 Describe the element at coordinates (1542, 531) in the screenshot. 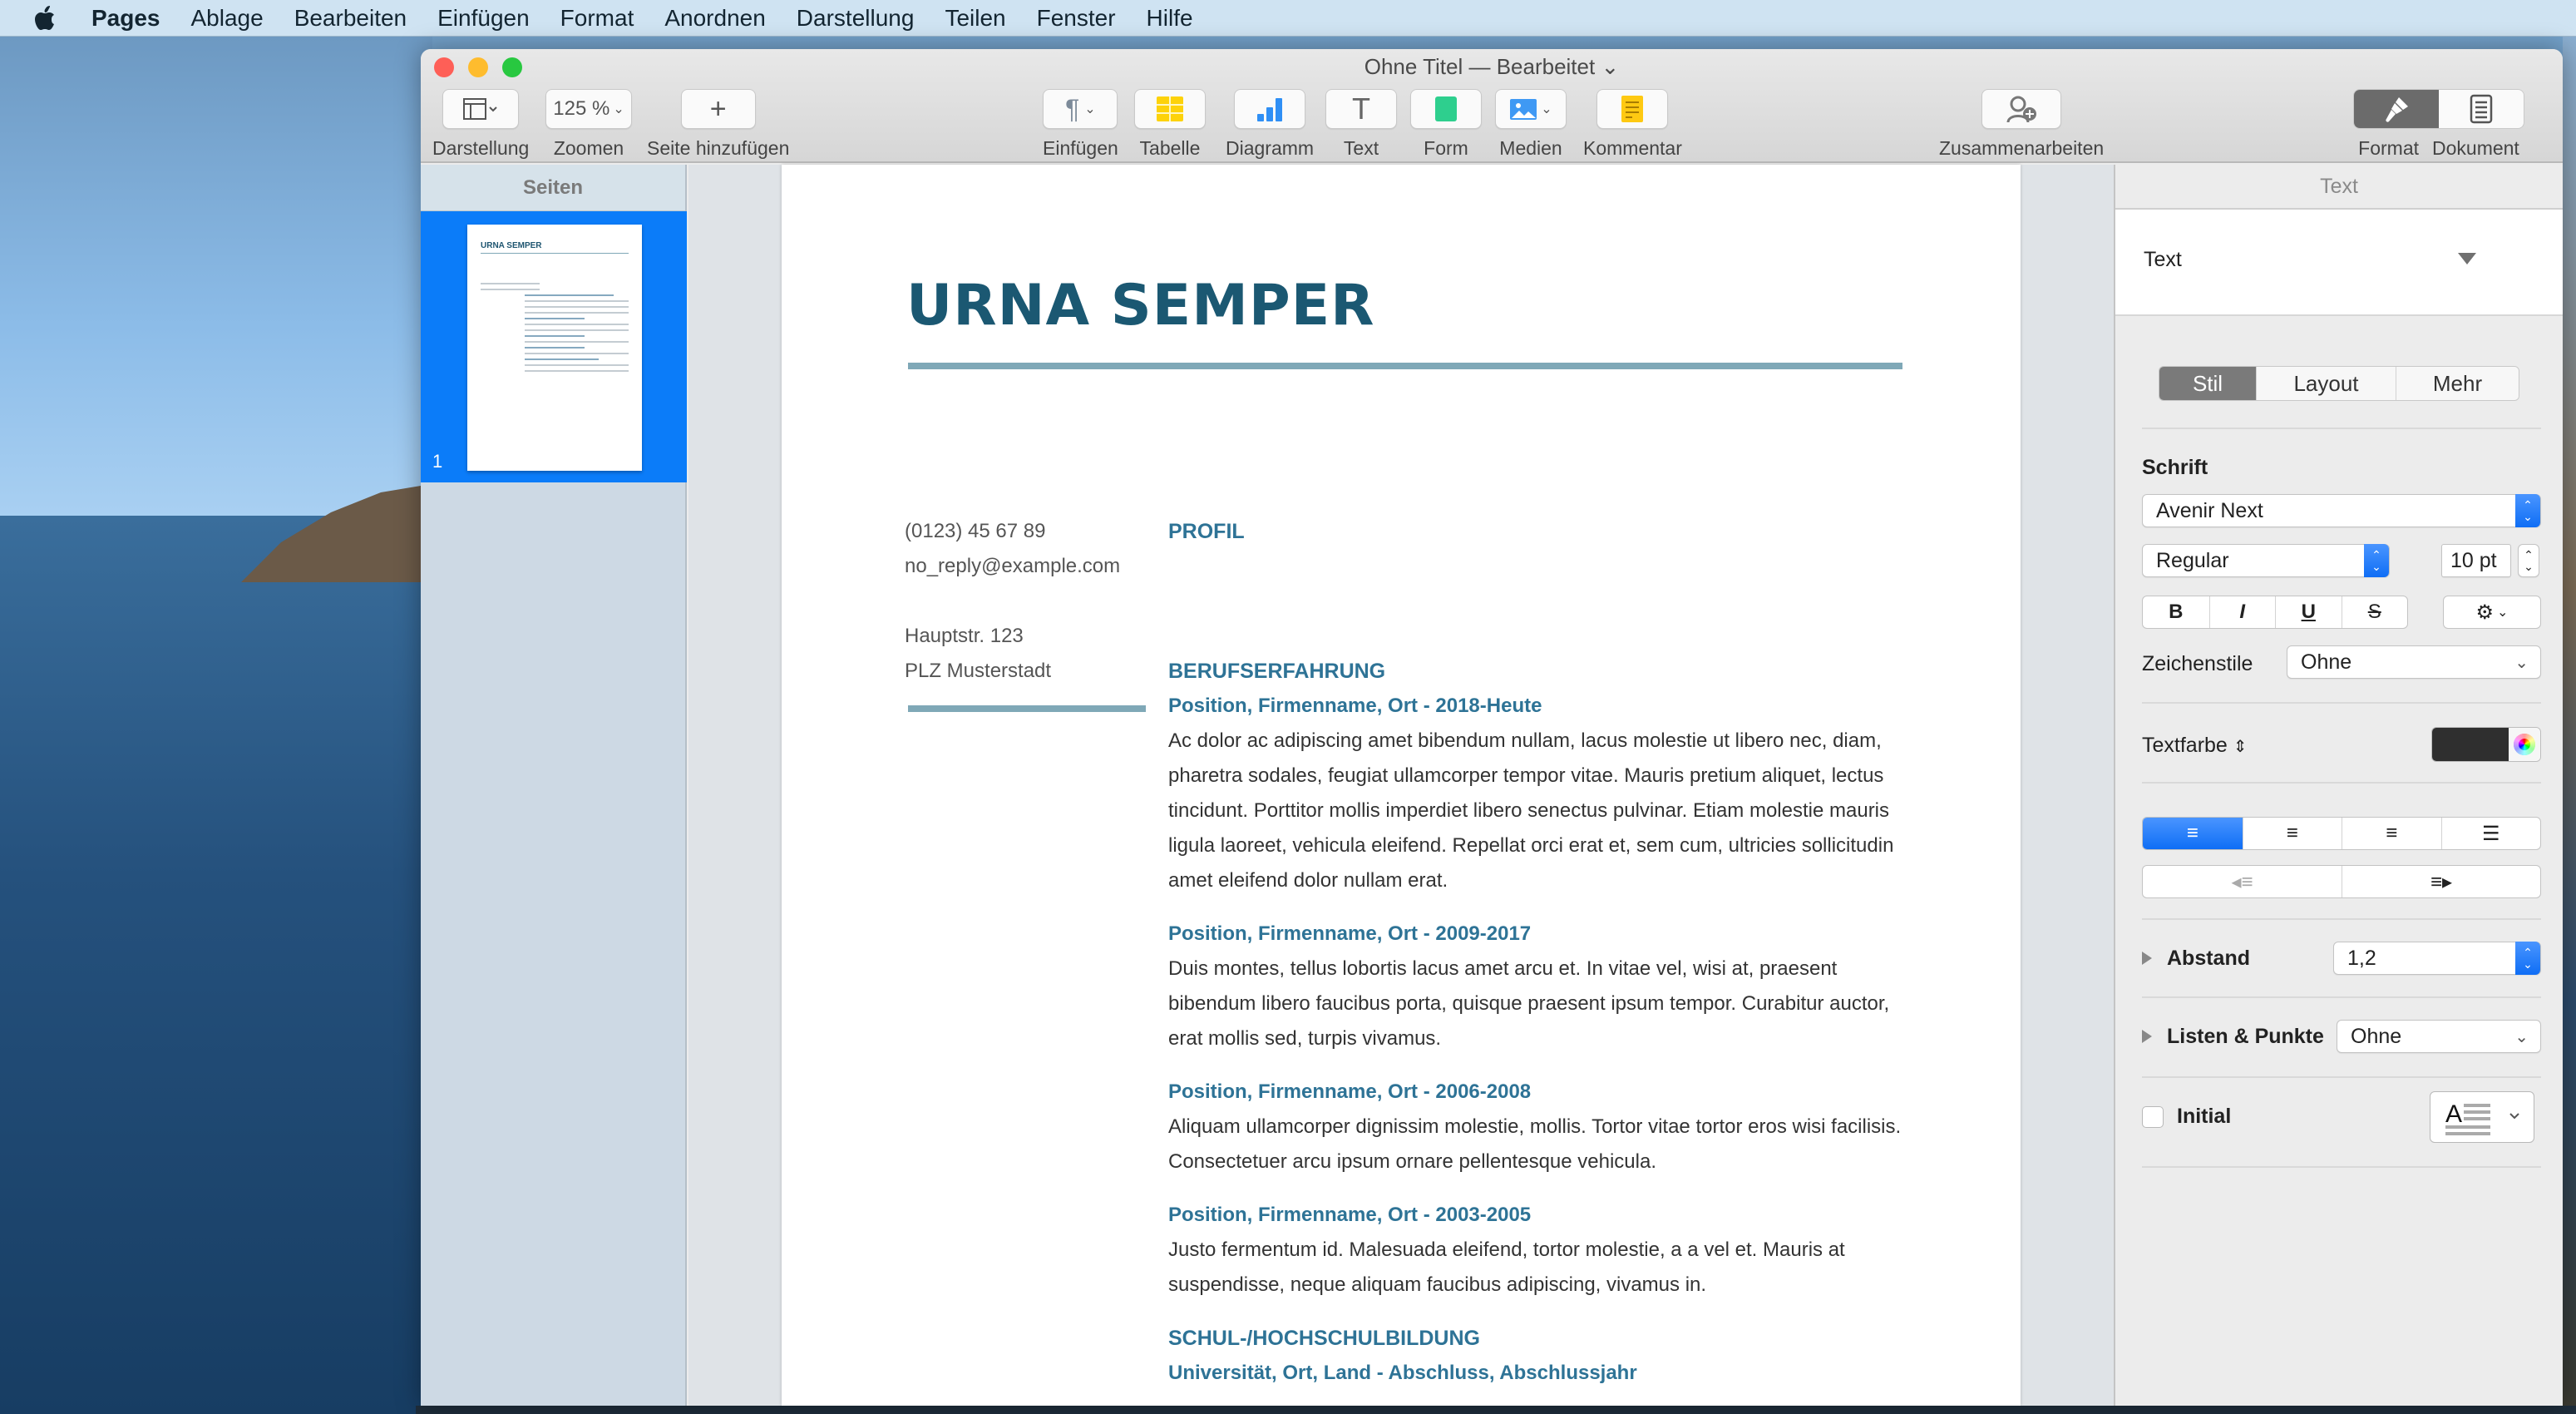

I see `profile-heading: PROFIL` at that location.